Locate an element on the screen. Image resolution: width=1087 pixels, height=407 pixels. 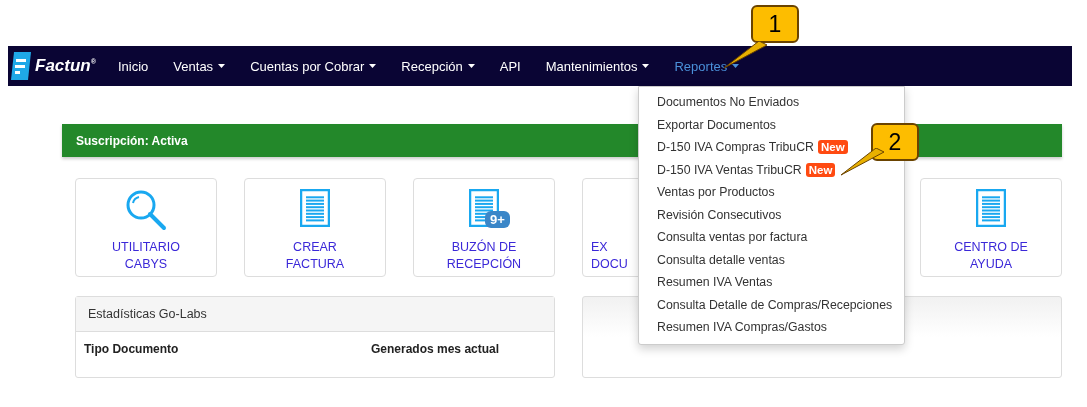
menu-item: Exportar Documentos is located at coordinates (707, 124).